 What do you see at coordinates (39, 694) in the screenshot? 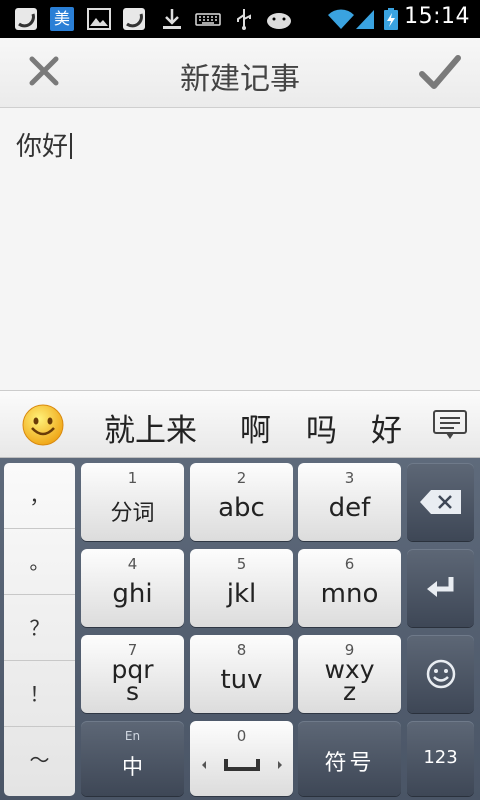
I see `punct-key-exclamation: ！` at bounding box center [39, 694].